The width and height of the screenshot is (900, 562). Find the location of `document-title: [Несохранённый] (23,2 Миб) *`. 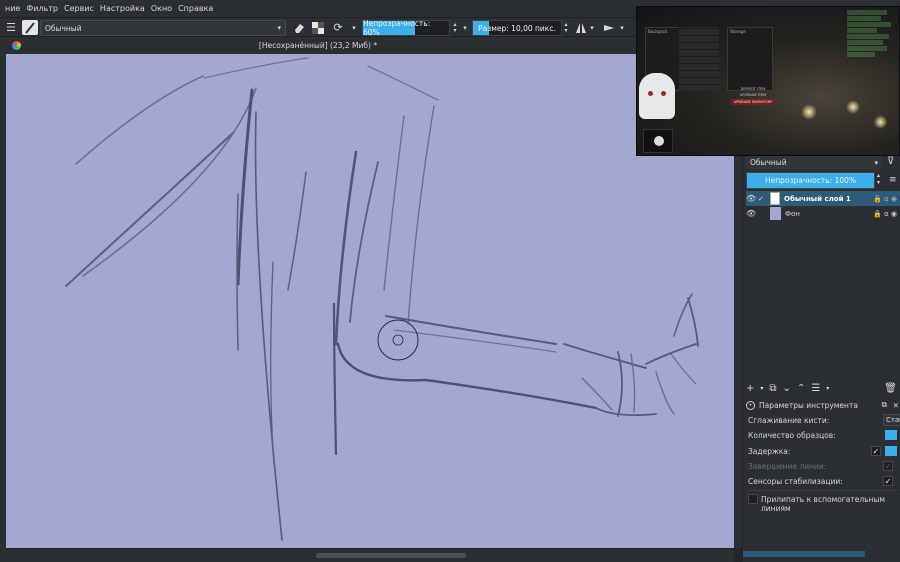

document-title: [Несохранённый] (23,2 Миб) * is located at coordinates (318, 45).